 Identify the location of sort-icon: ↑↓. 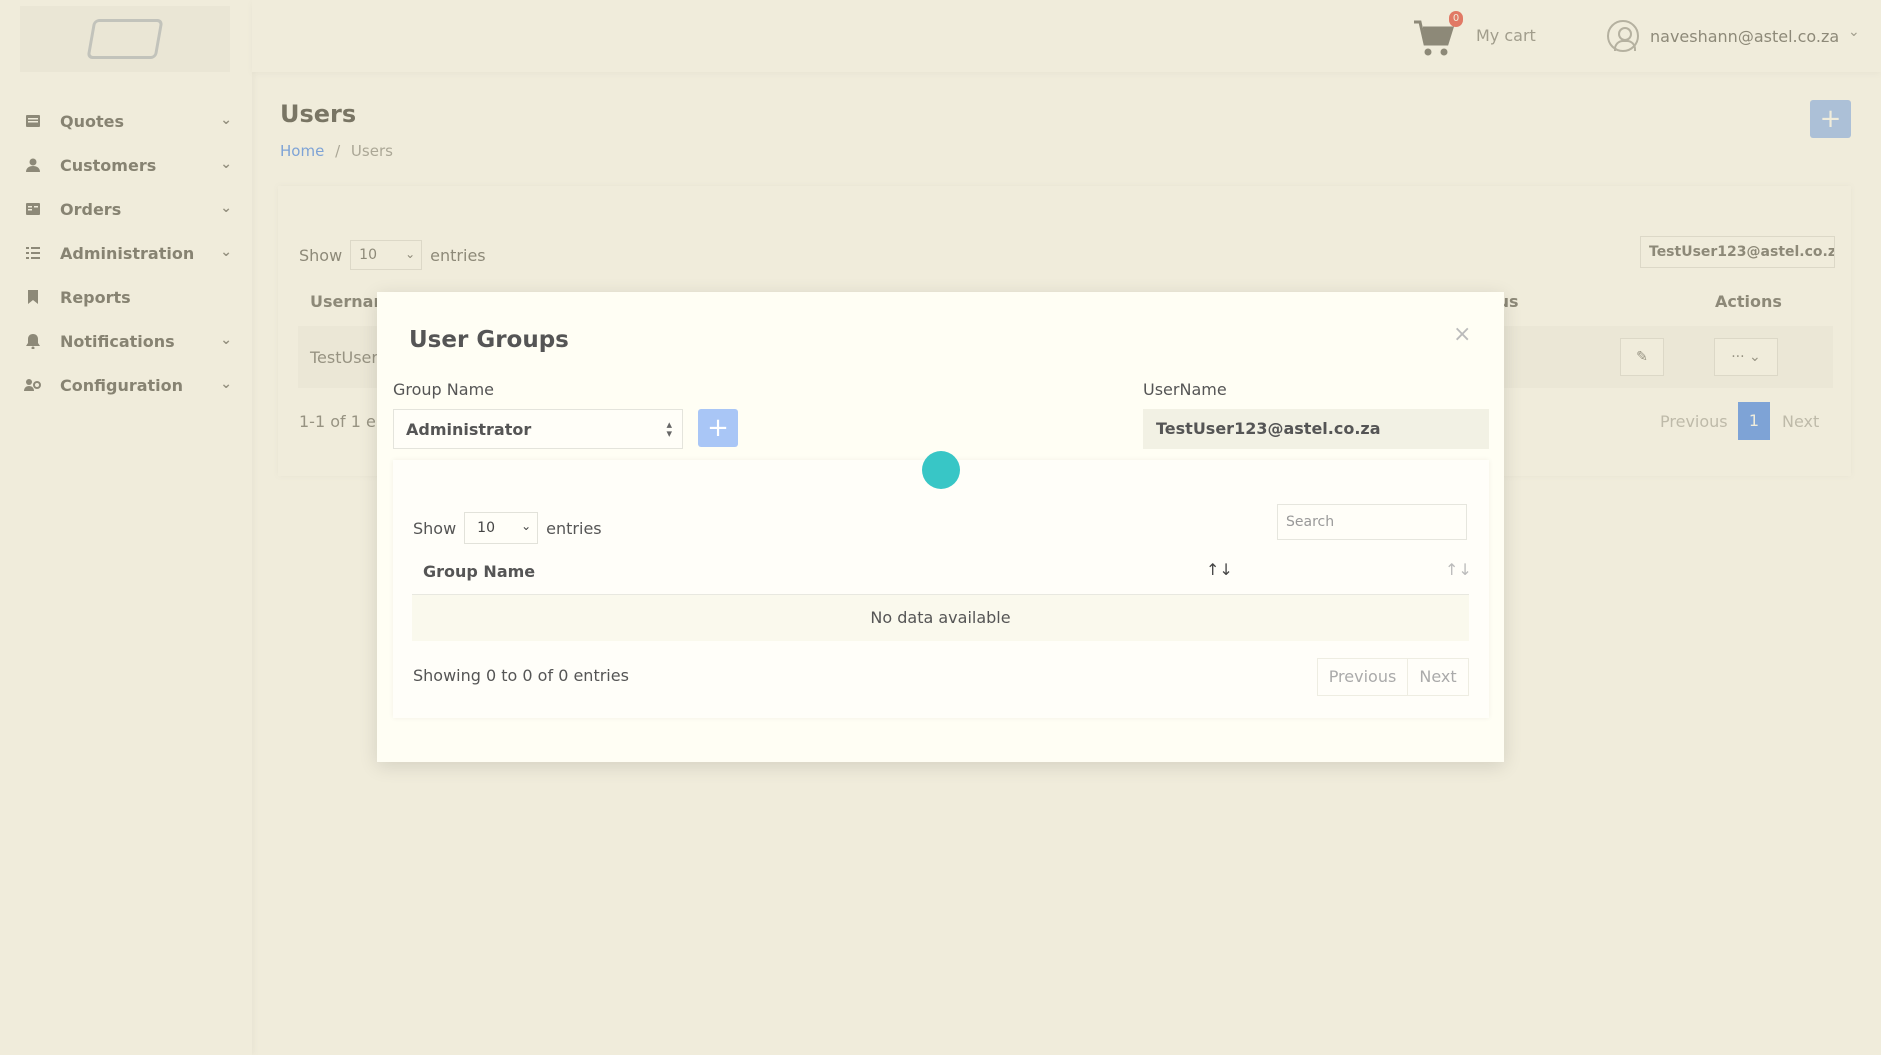
(1458, 569).